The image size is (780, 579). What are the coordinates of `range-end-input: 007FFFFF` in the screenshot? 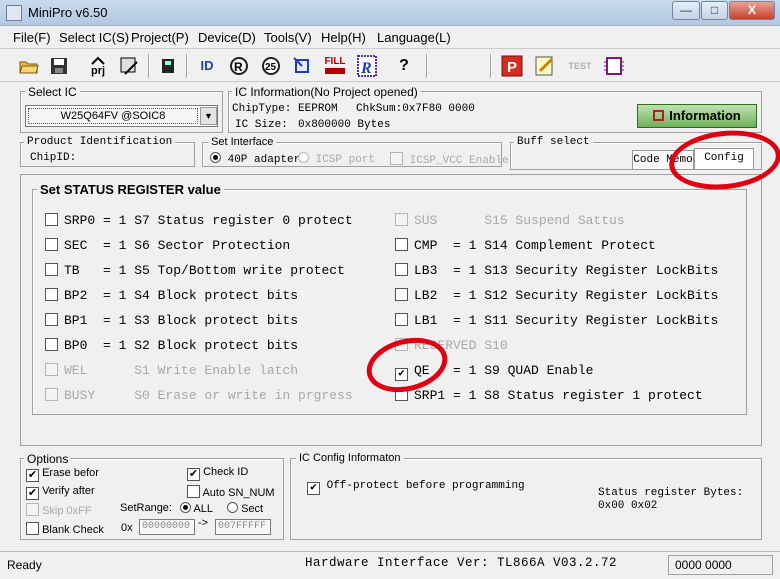 It's located at (243, 527).